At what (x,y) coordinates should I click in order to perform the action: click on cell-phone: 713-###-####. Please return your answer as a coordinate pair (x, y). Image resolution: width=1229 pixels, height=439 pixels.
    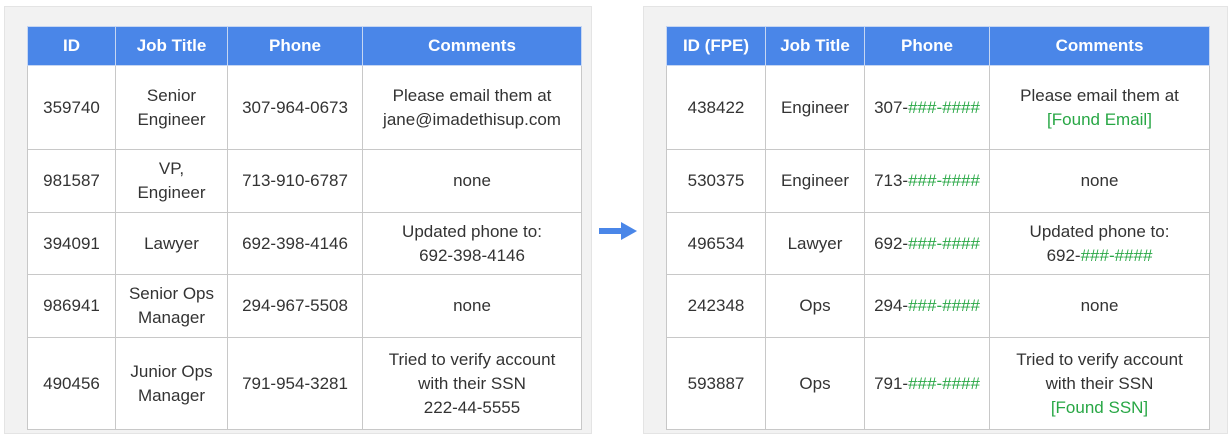
    Looking at the image, I should click on (927, 181).